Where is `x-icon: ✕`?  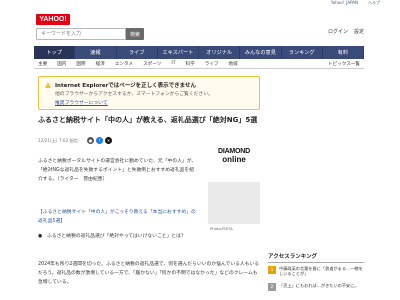 x-icon: ✕ is located at coordinates (108, 140).